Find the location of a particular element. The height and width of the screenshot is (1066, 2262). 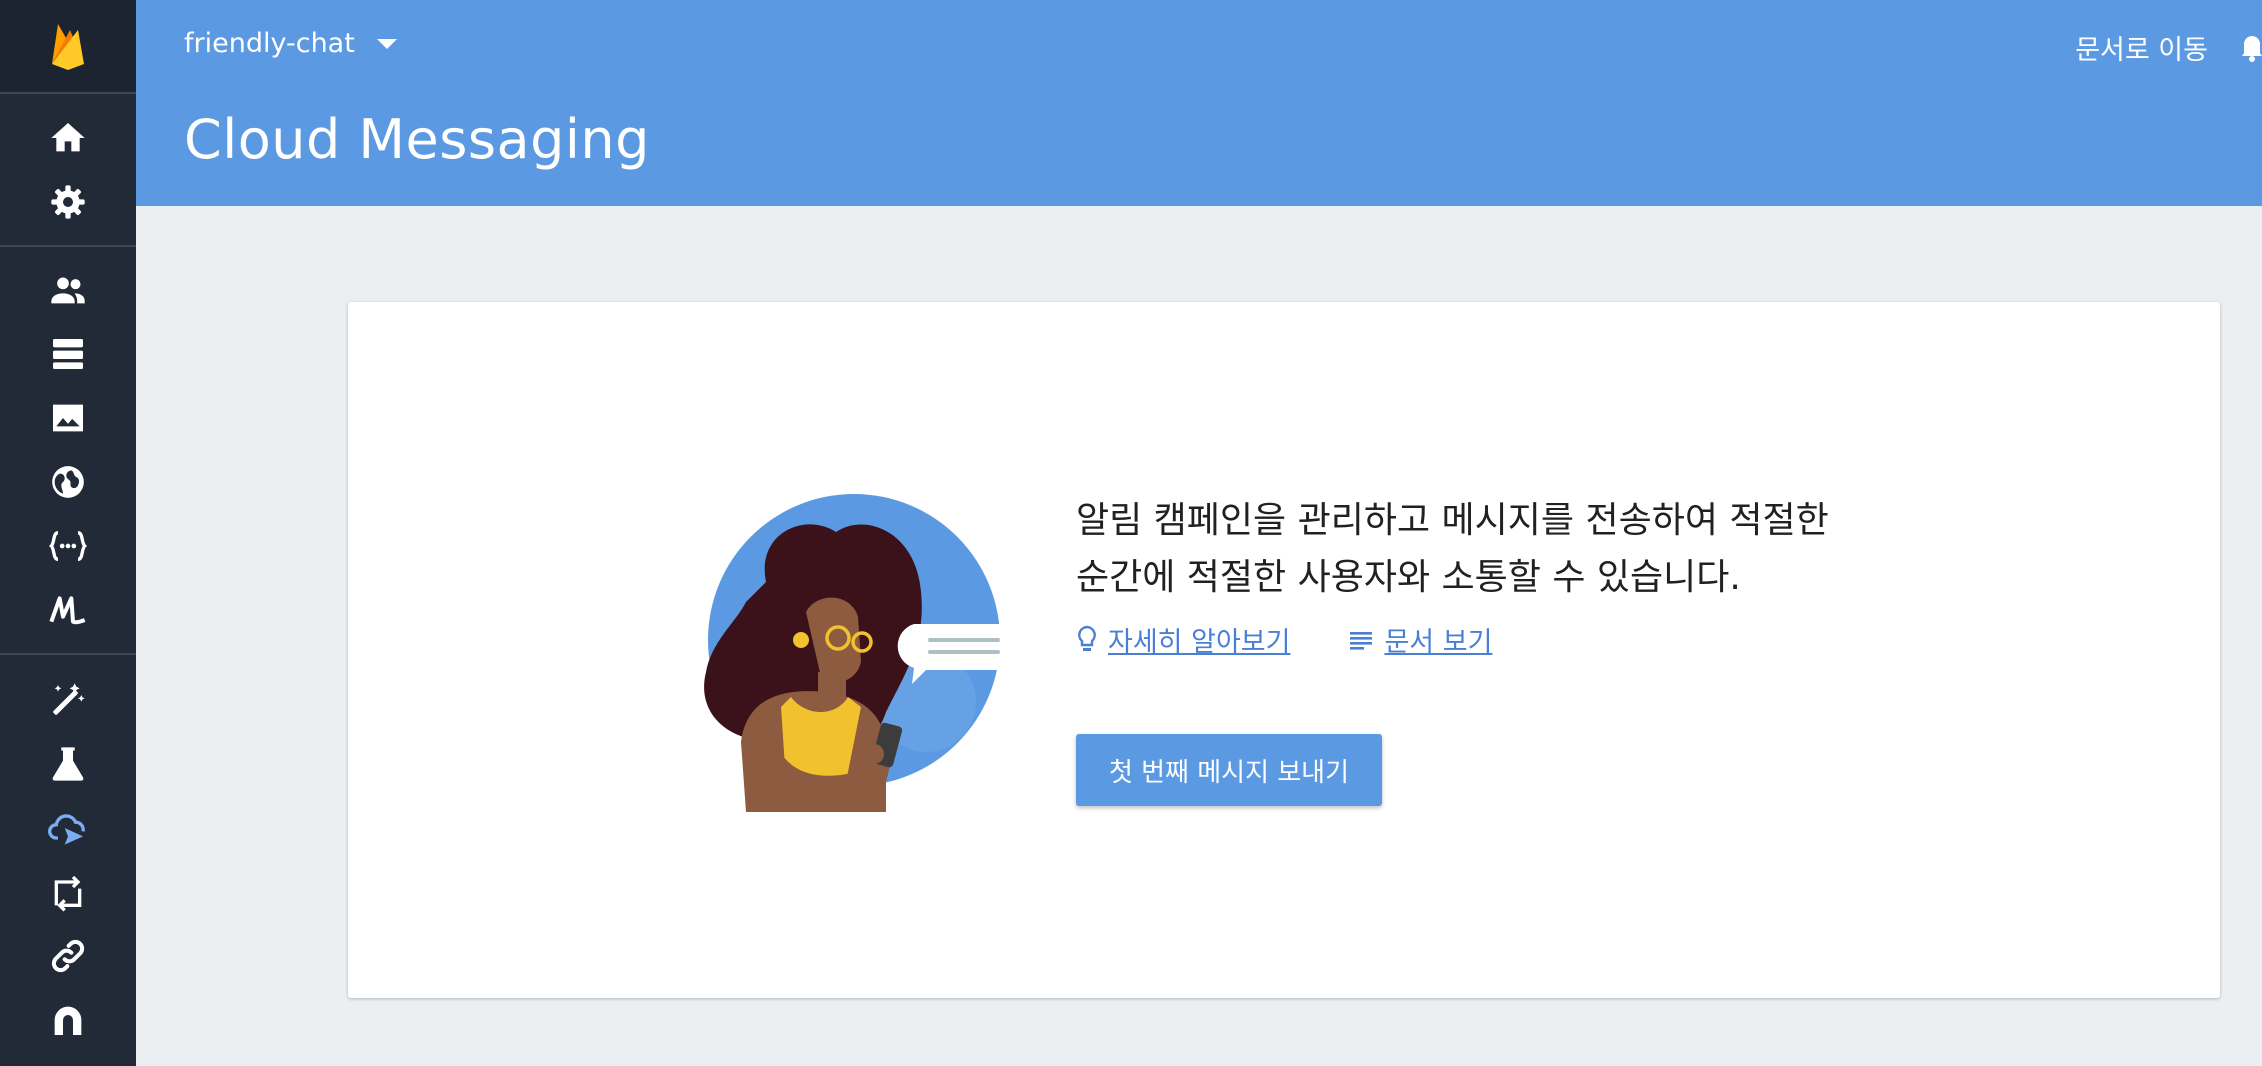

sidebar-item-hosting is located at coordinates (68, 482).